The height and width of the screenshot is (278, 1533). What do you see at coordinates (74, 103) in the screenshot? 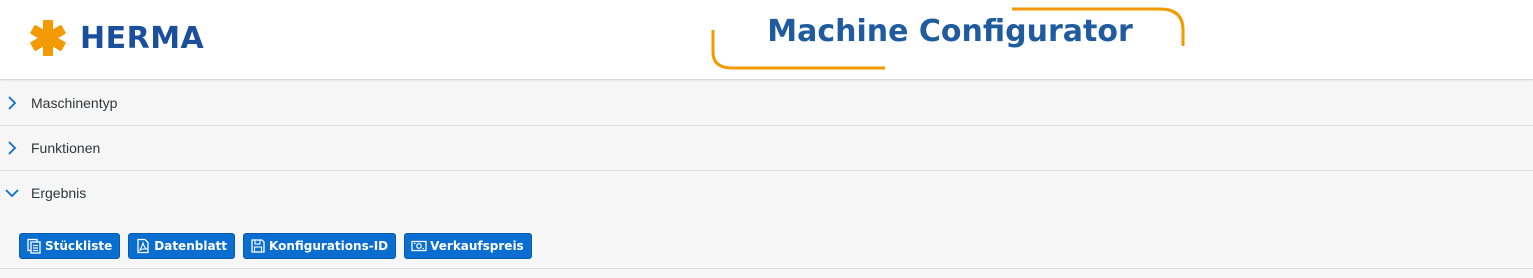
I see `panel-label: Maschinentyp` at bounding box center [74, 103].